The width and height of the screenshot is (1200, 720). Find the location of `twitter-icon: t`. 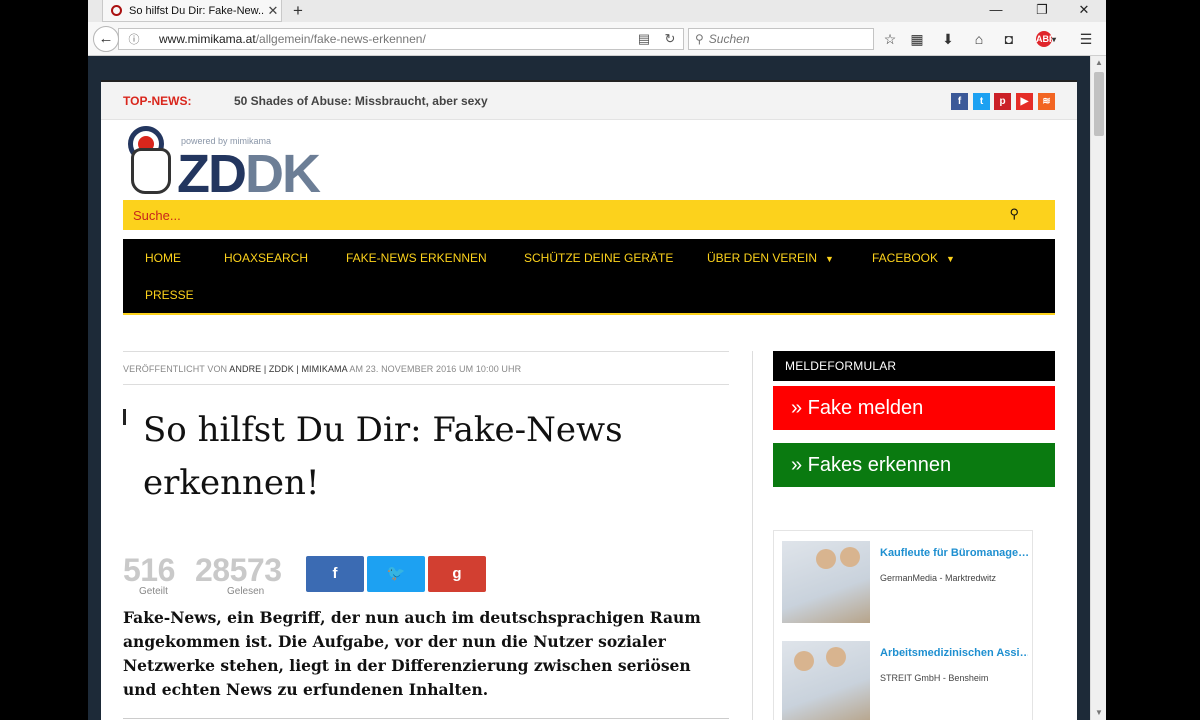

twitter-icon: t is located at coordinates (981, 101).